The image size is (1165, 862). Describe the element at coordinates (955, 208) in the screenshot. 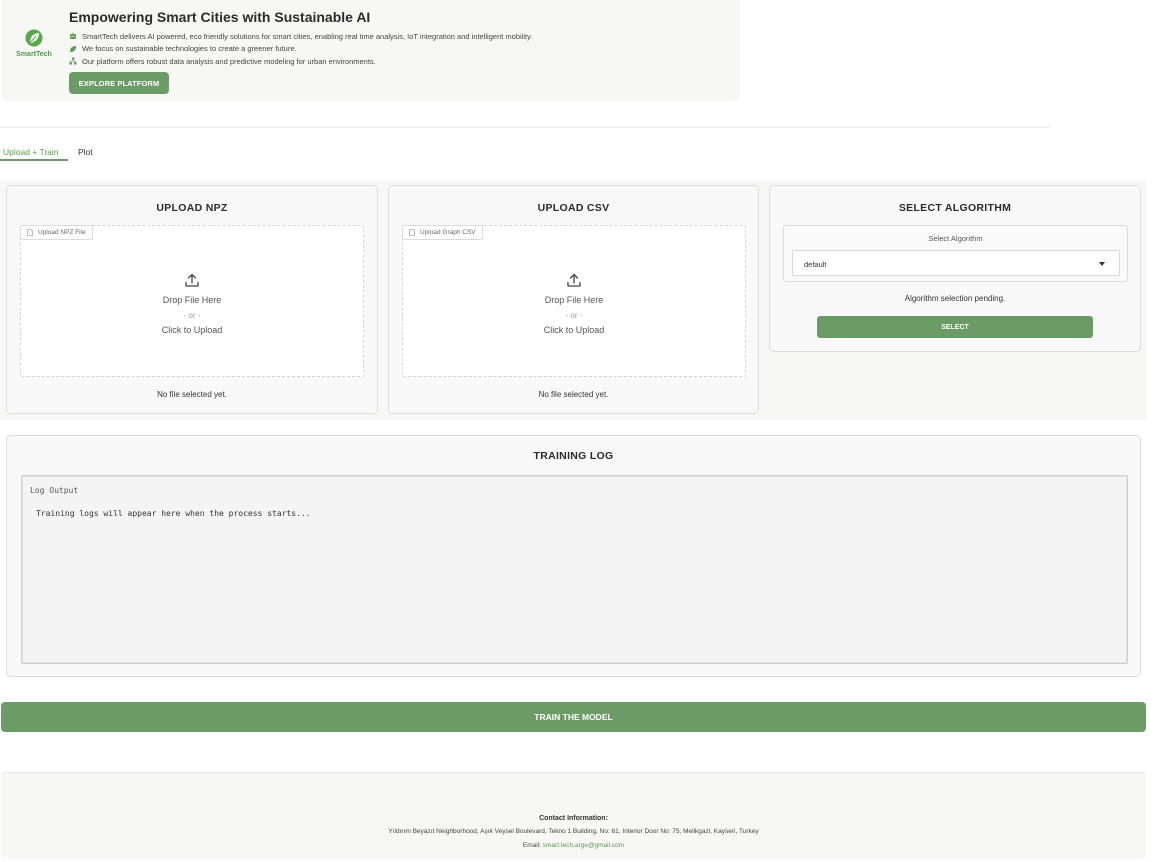

I see `select-algorithm-title: SELECT ALGORITHM` at that location.